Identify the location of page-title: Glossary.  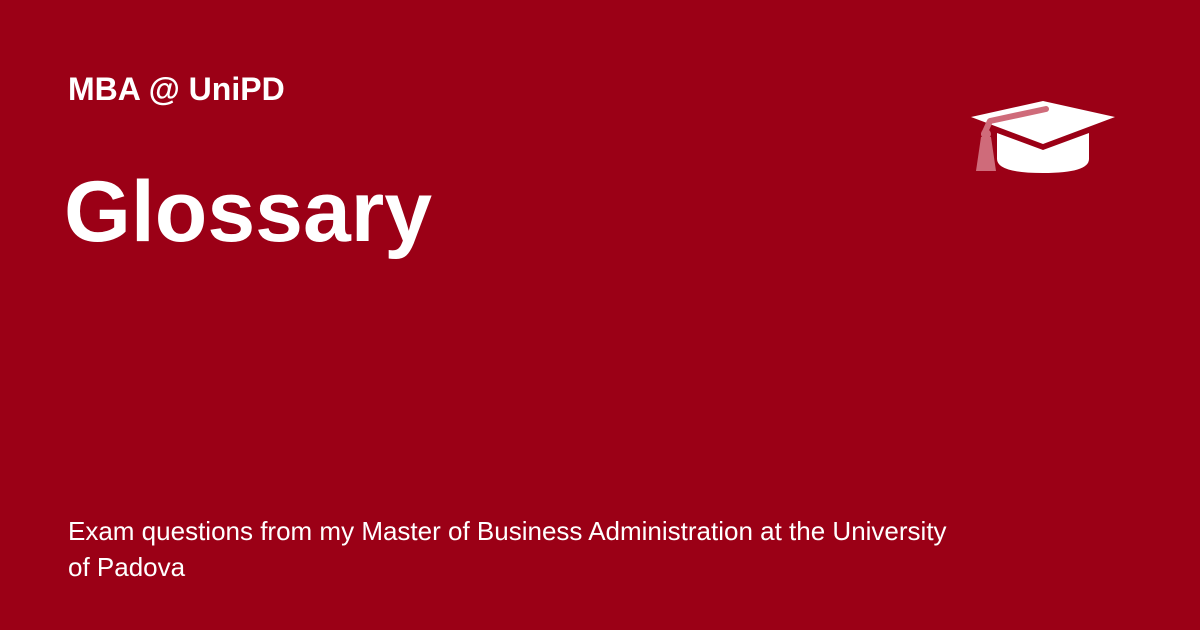
(248, 212).